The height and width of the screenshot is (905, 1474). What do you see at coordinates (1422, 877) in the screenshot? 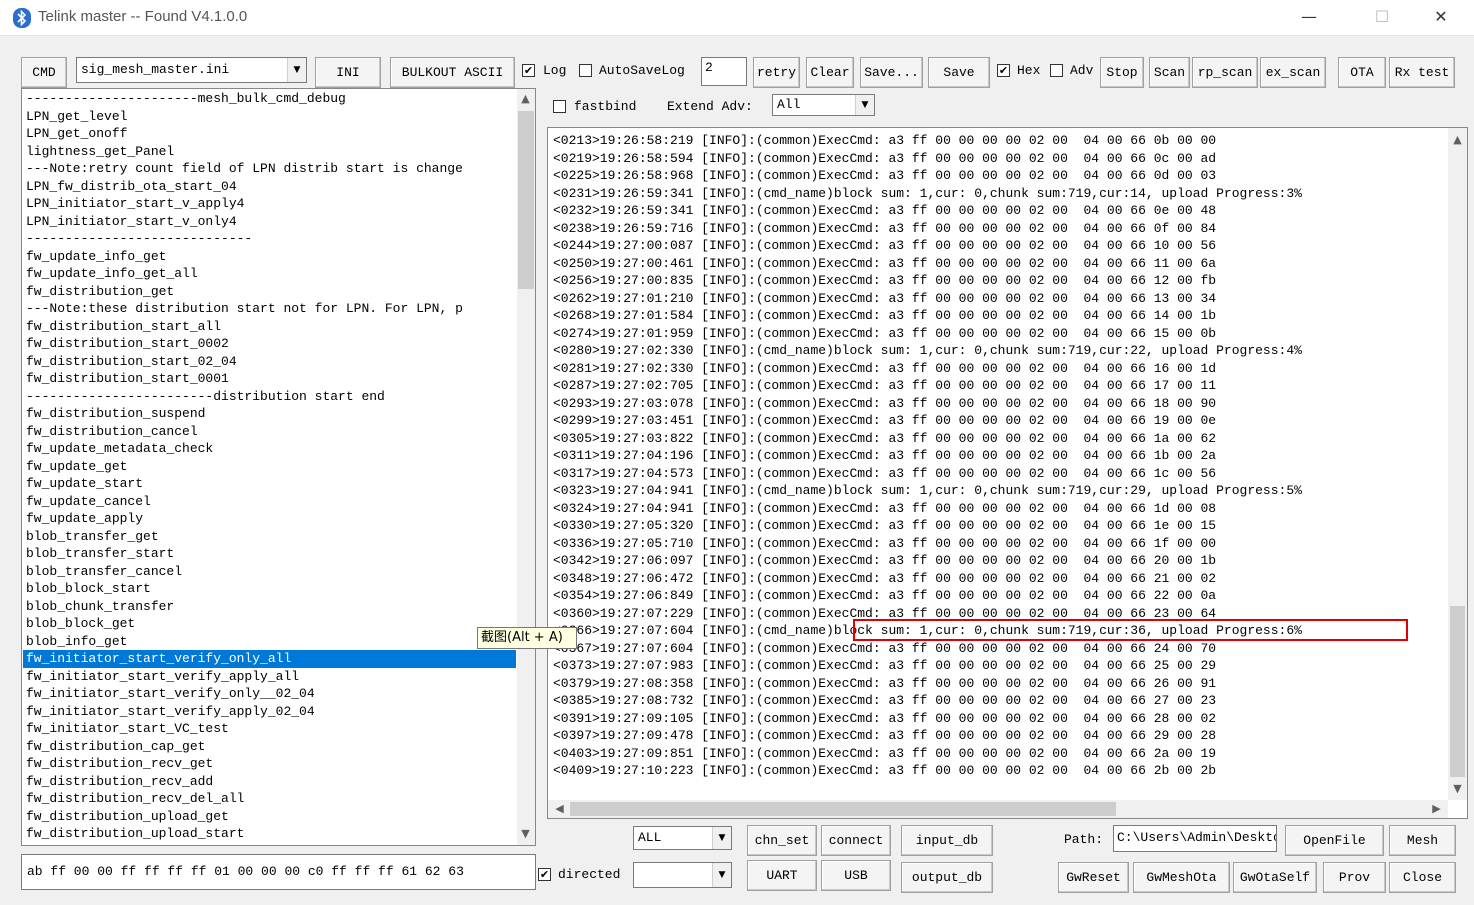
I see `close-button: Close` at bounding box center [1422, 877].